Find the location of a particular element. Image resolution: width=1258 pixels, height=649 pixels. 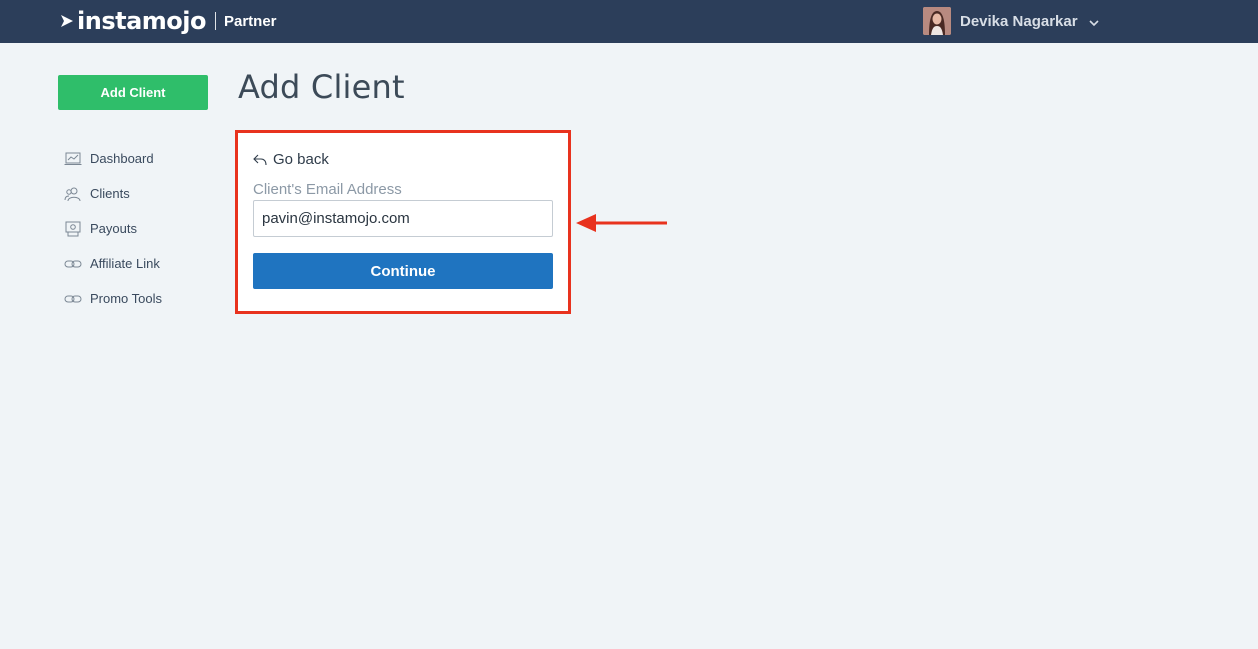

email-field-label: Client's Email Address is located at coordinates (327, 189).